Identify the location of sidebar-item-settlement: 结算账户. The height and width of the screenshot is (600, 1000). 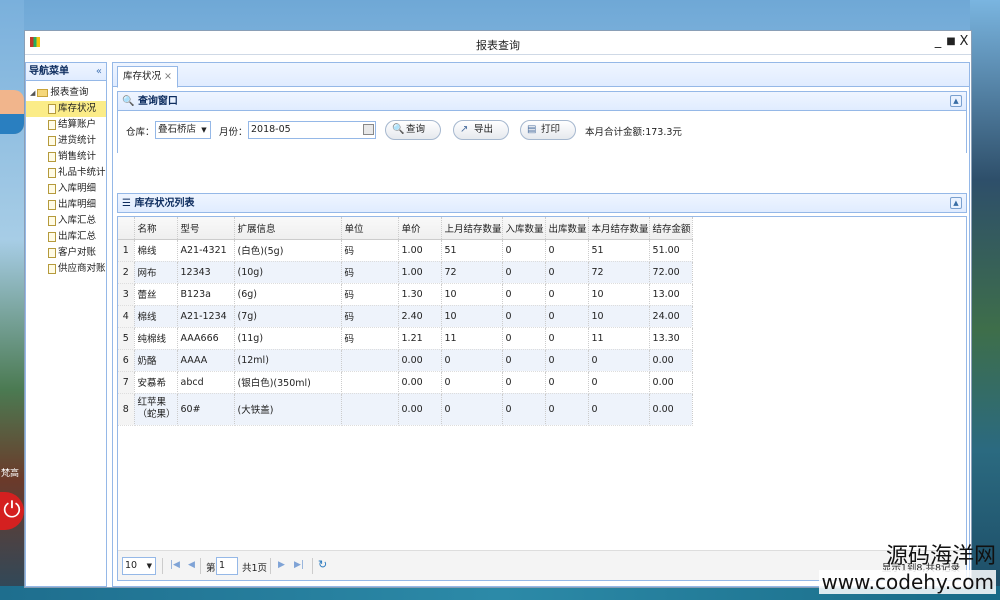
(66, 125).